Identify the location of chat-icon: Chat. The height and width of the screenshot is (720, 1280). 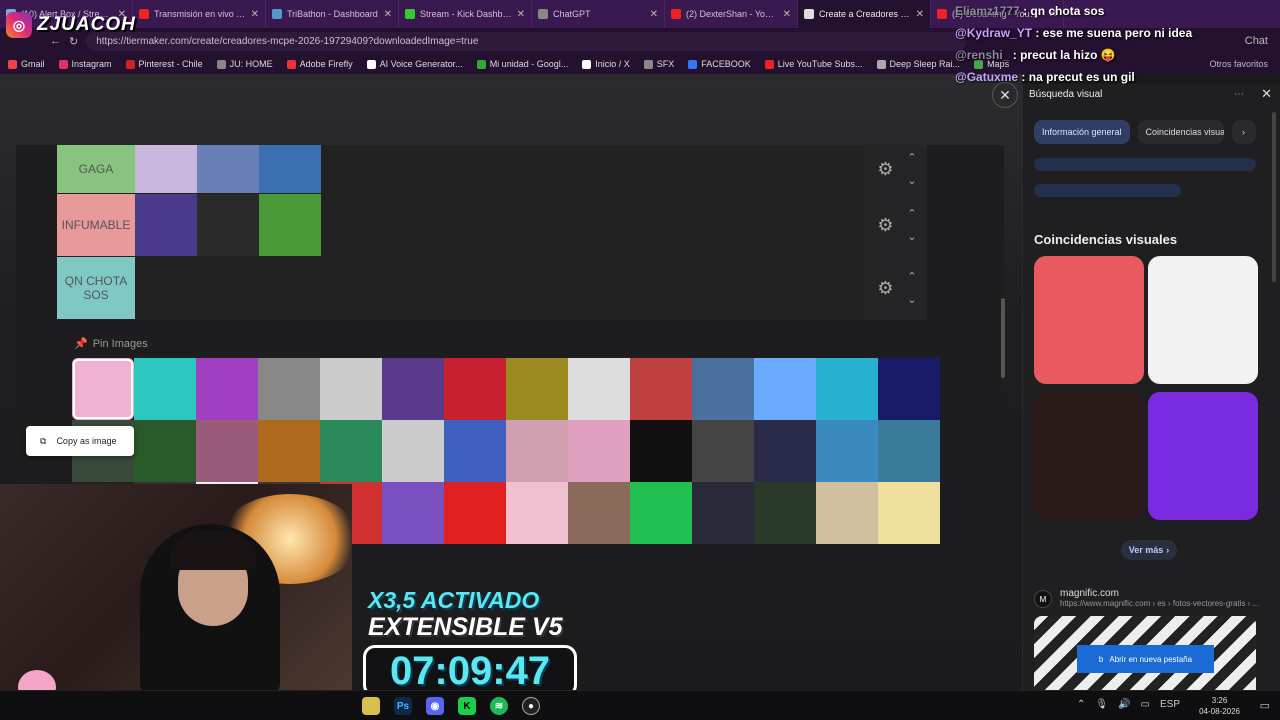
(1256, 41).